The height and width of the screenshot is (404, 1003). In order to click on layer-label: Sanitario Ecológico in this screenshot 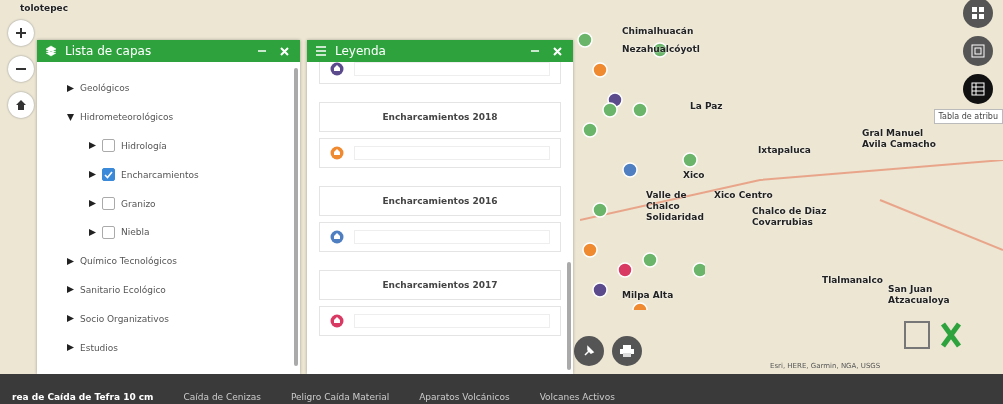, I will do `click(123, 289)`.